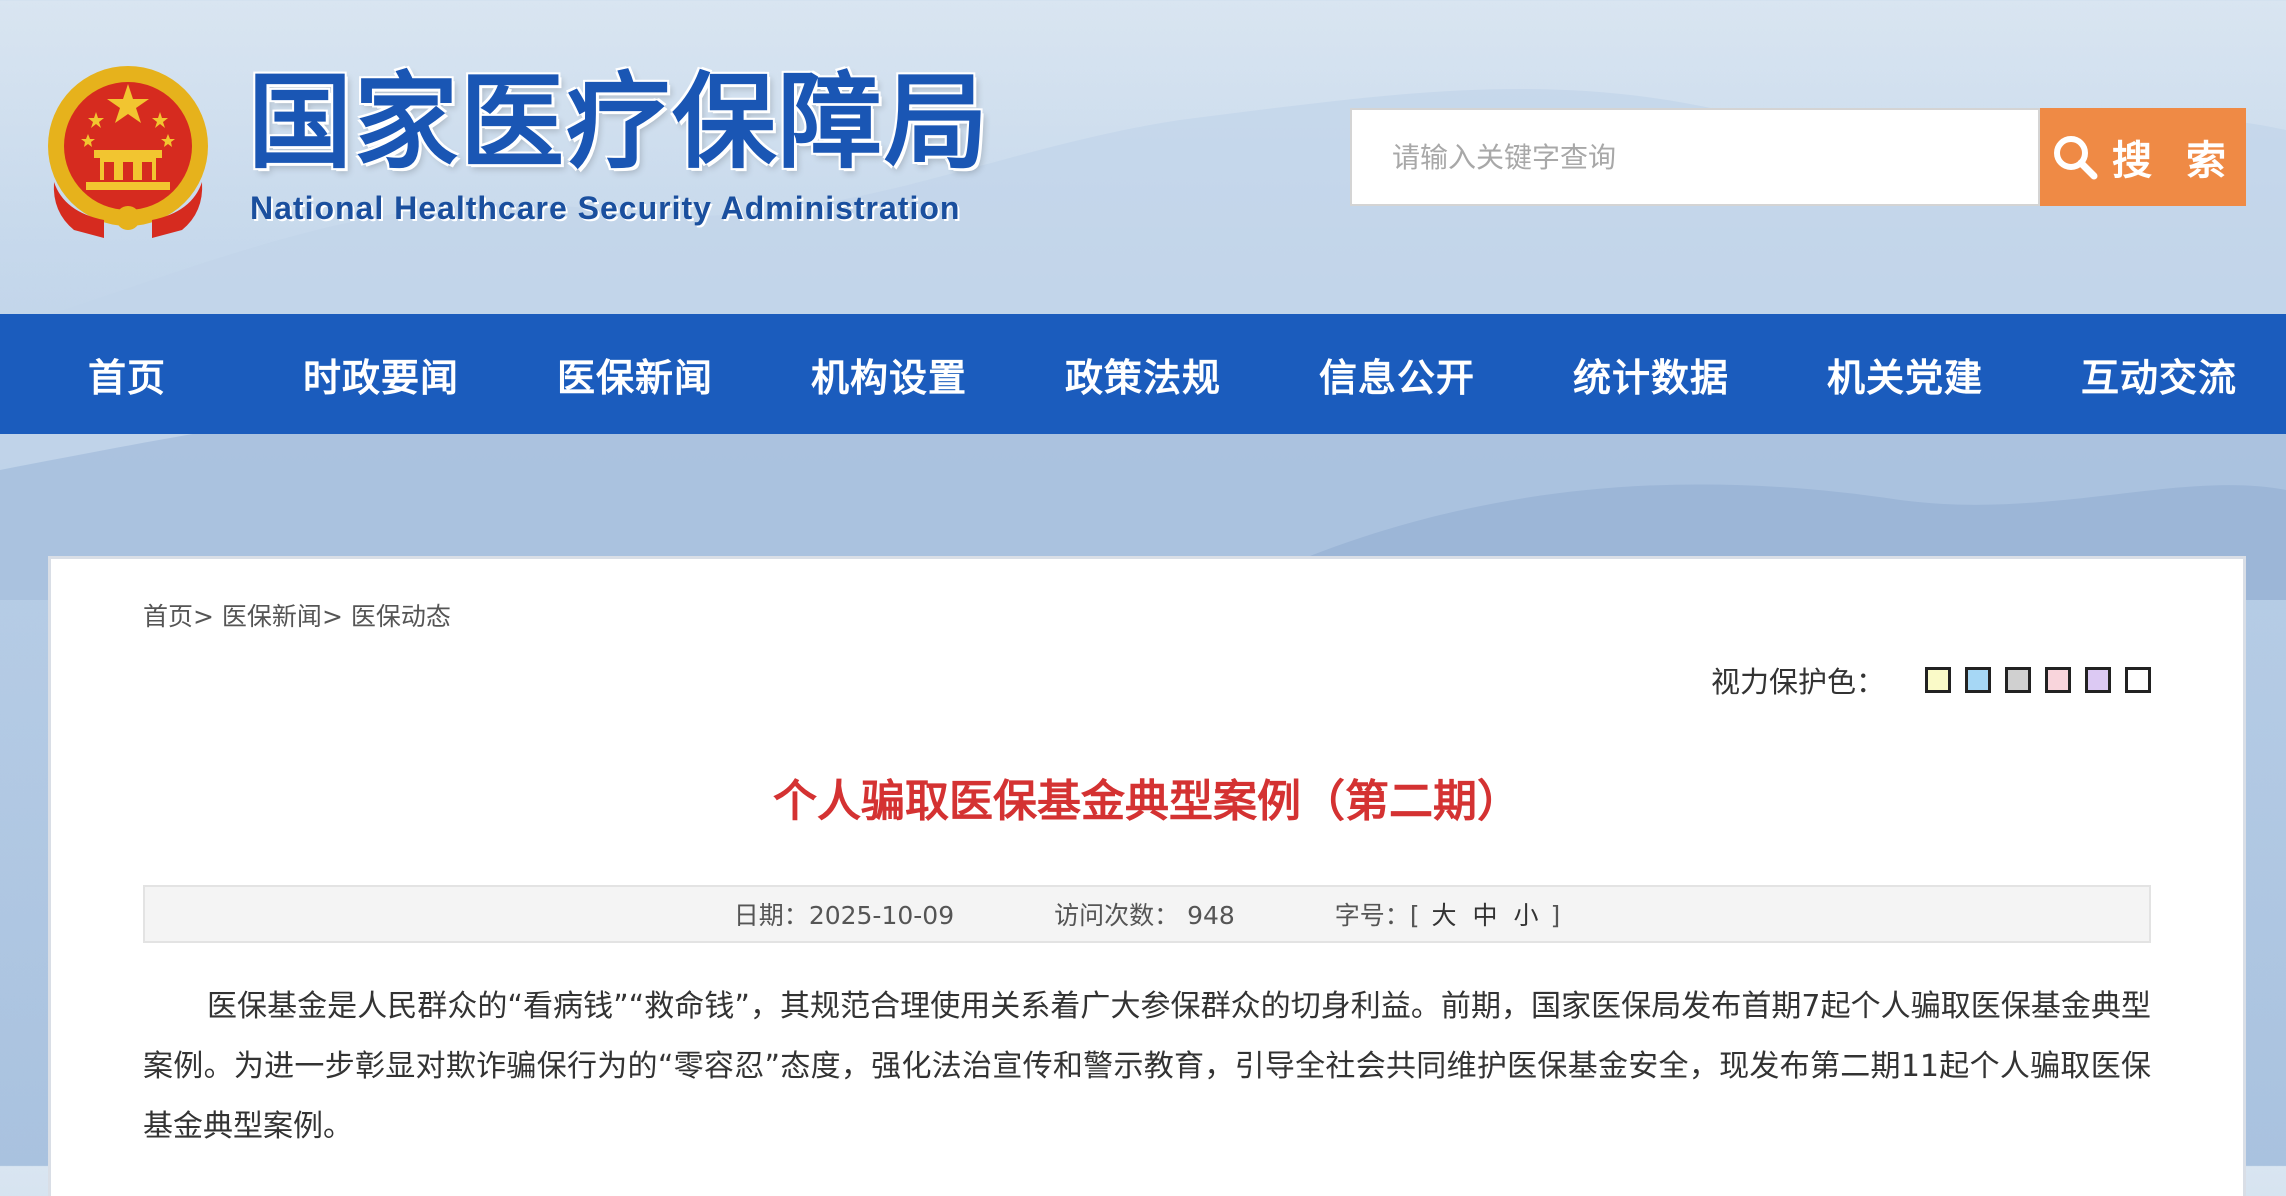 This screenshot has width=2286, height=1196. I want to click on eye-care-swatch-blue, so click(1978, 680).